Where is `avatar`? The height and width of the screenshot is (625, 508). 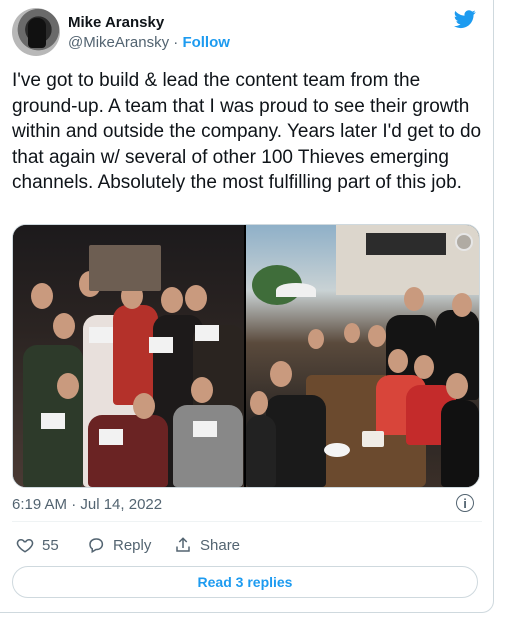
avatar is located at coordinates (36, 32).